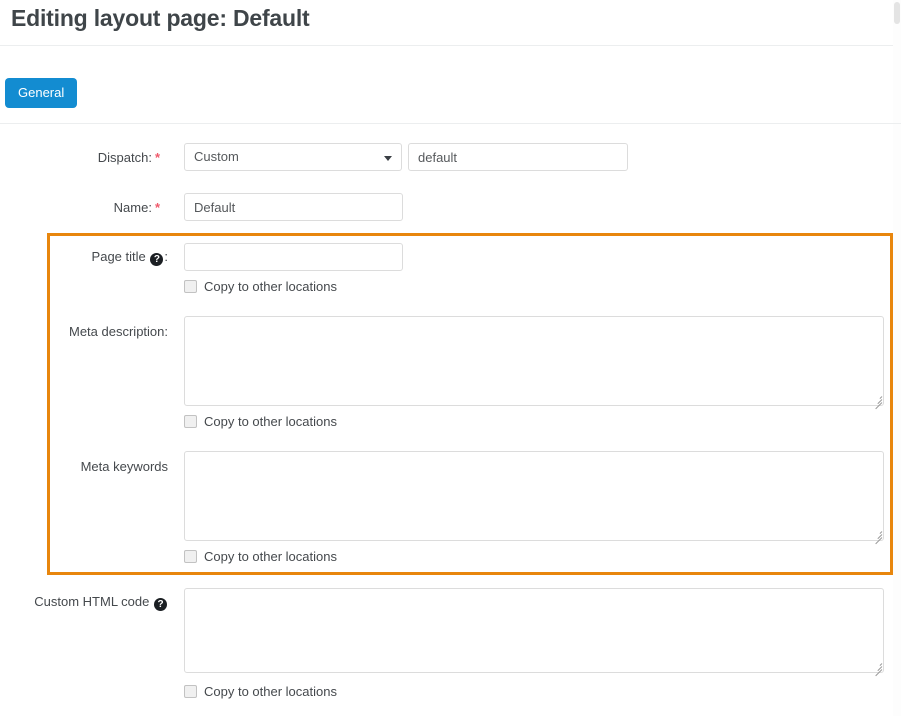 The height and width of the screenshot is (716, 901). Describe the element at coordinates (388, 158) in the screenshot. I see `chevron-down-icon` at that location.